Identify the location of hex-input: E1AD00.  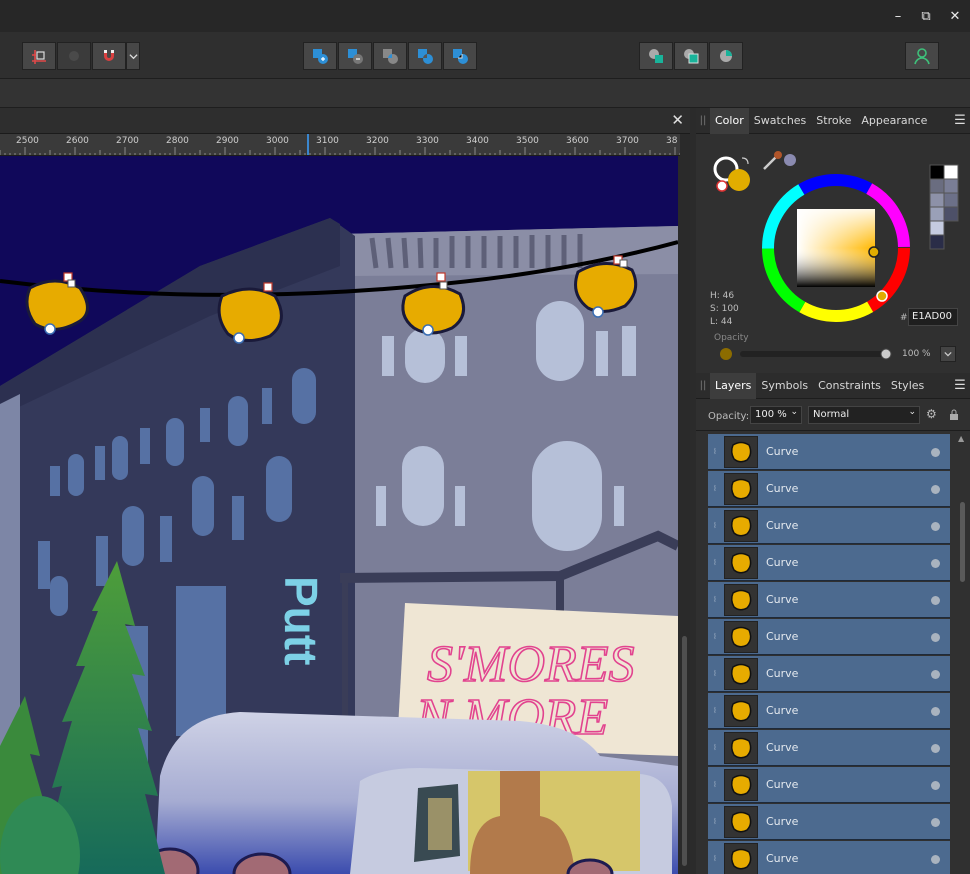
(933, 317).